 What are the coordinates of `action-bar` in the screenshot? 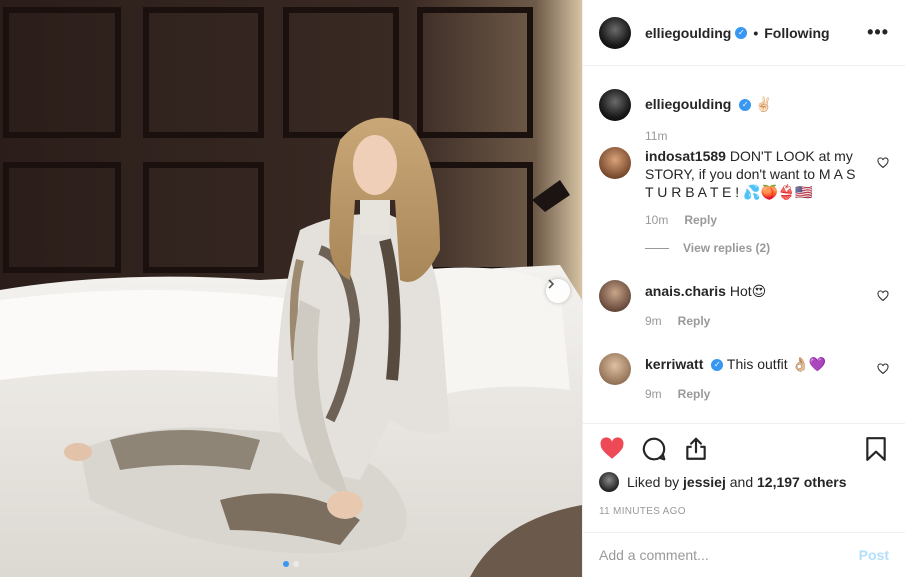 It's located at (744, 448).